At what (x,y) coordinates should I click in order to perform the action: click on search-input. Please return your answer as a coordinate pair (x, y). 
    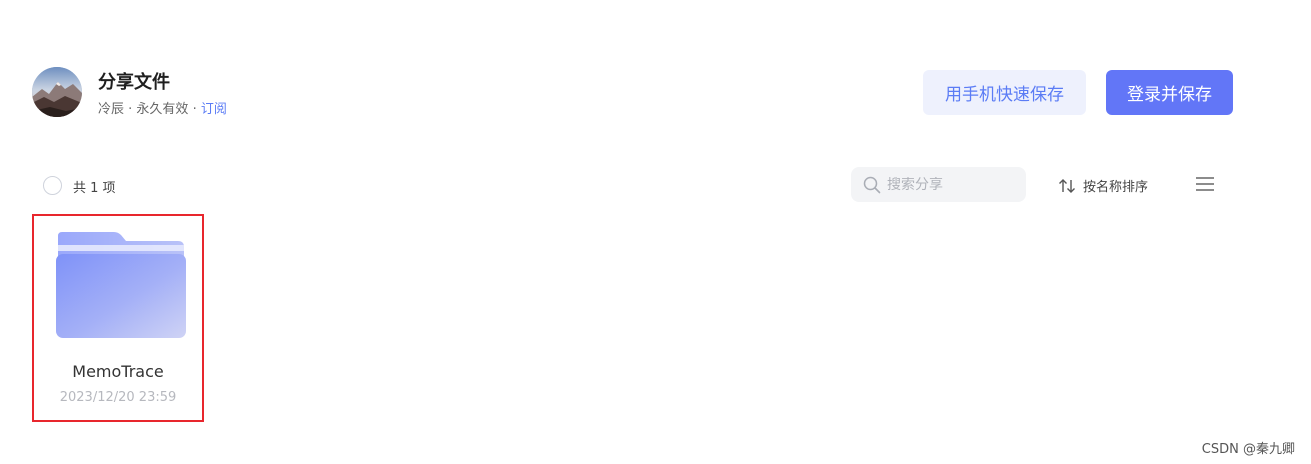
    Looking at the image, I should click on (952, 184).